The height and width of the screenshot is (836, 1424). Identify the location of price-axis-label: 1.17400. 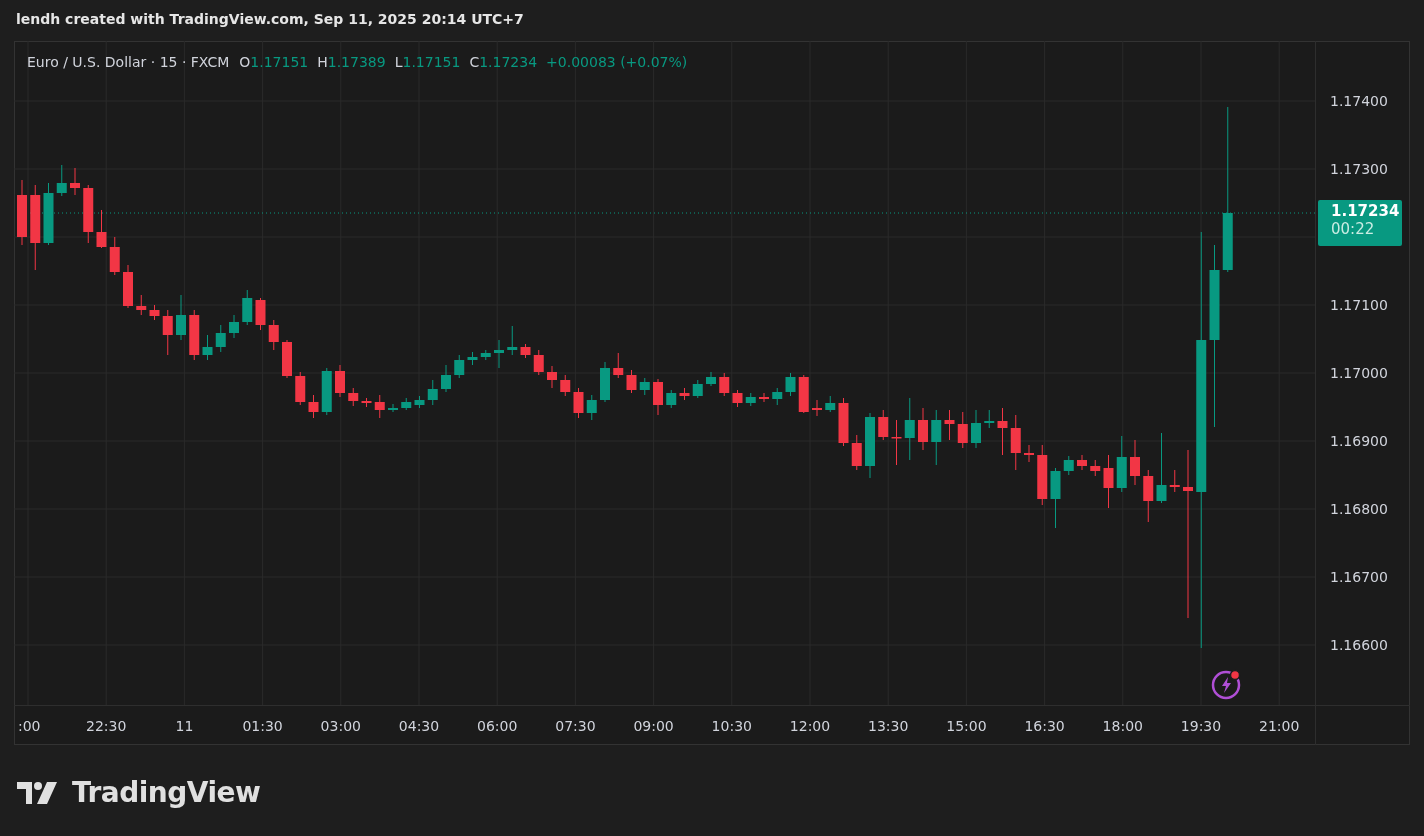
(1359, 101).